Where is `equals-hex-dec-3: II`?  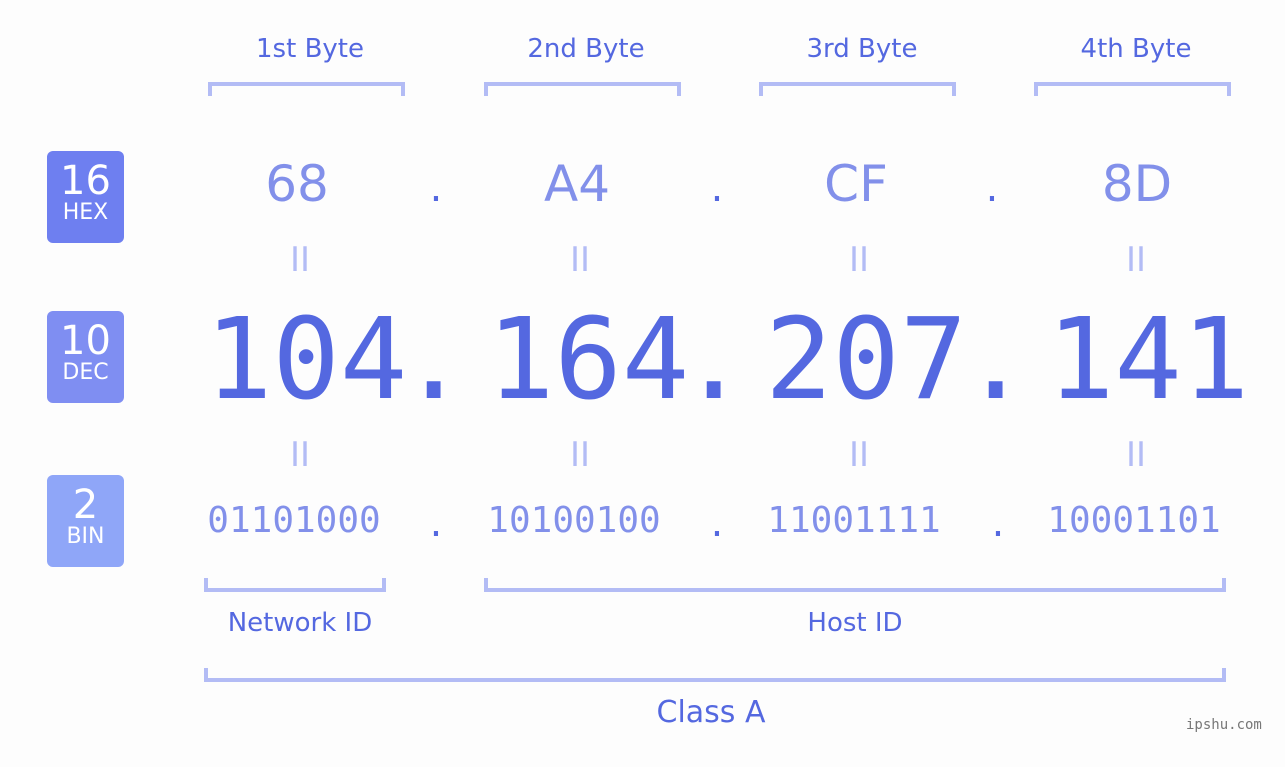 equals-hex-dec-3: II is located at coordinates (859, 260).